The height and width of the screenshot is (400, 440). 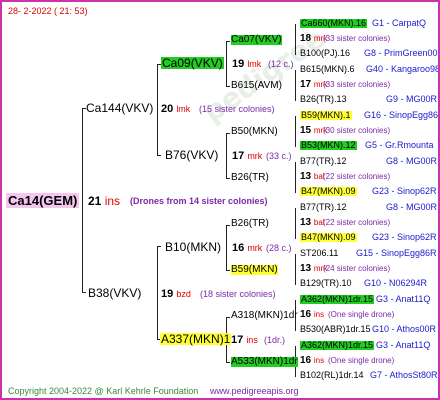 What do you see at coordinates (334, 23) in the screenshot?
I see `queen-ca660: Ca660(MKN).16` at bounding box center [334, 23].